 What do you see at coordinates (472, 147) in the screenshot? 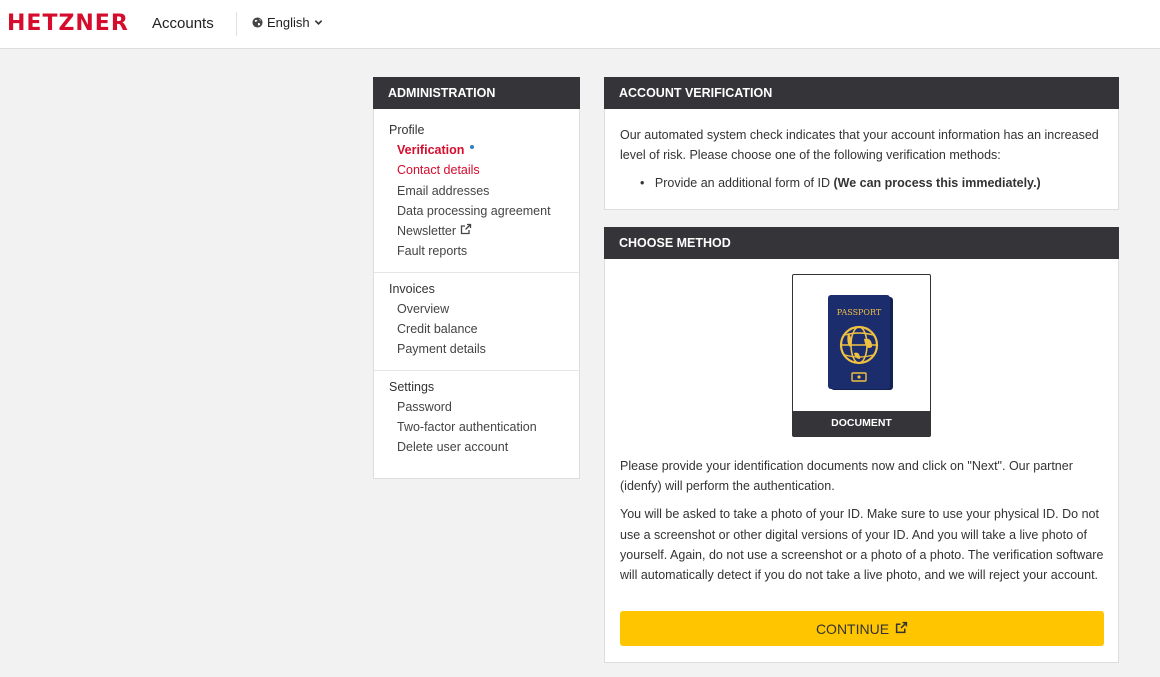
I see `status-dot` at bounding box center [472, 147].